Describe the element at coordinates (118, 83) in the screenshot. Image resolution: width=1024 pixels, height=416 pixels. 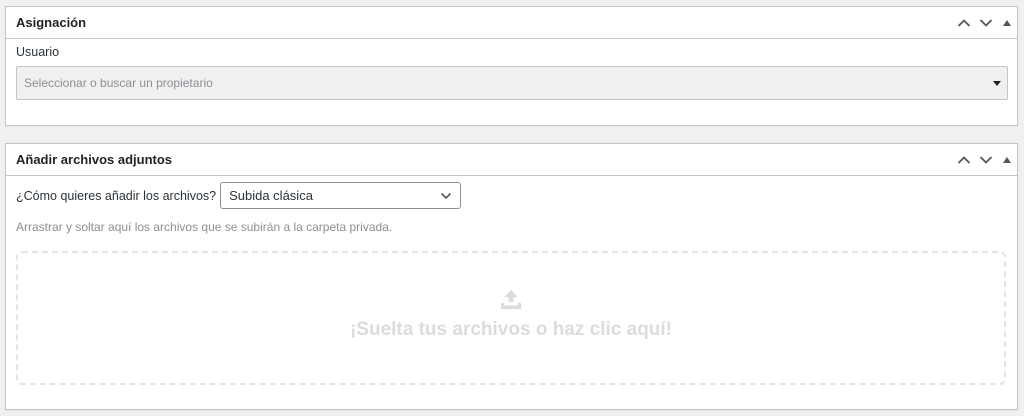
I see `owner-select-placeholder: Seleccionar o buscar un propietario` at that location.